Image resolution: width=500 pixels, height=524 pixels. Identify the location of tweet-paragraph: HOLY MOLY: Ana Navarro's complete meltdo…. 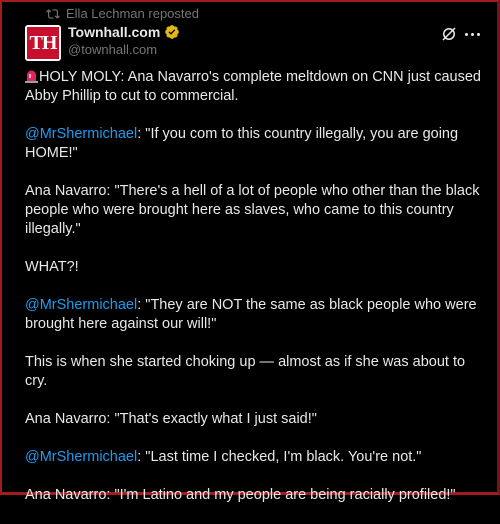
(255, 87).